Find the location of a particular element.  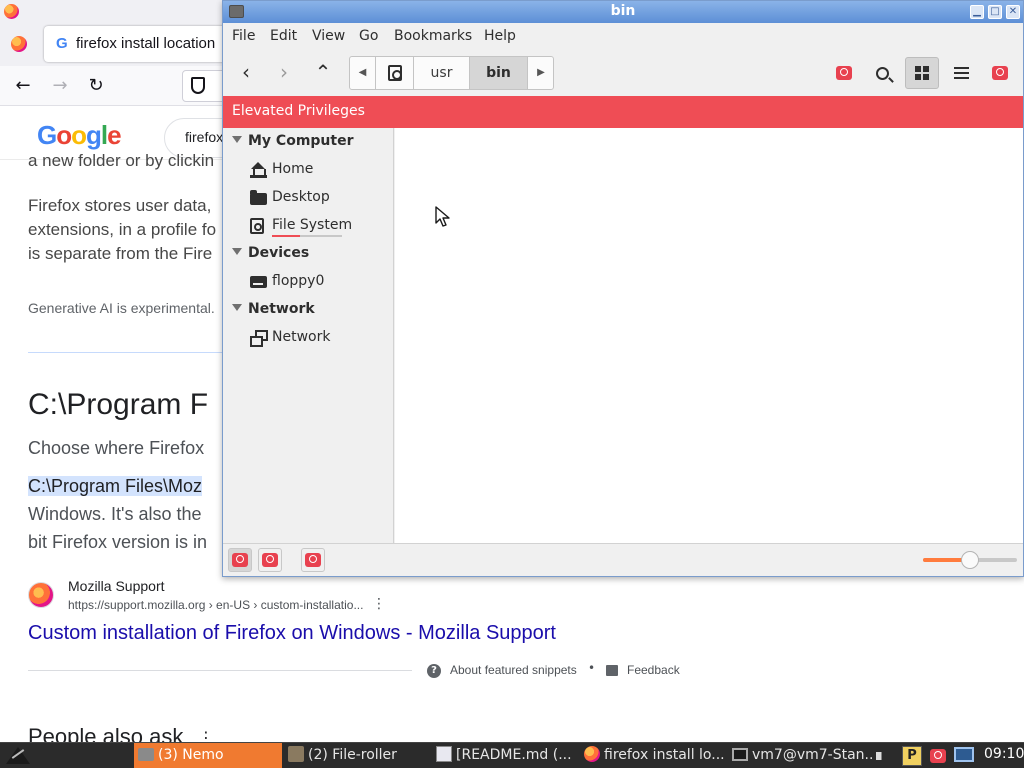

section-label: Devices is located at coordinates (279, 253).